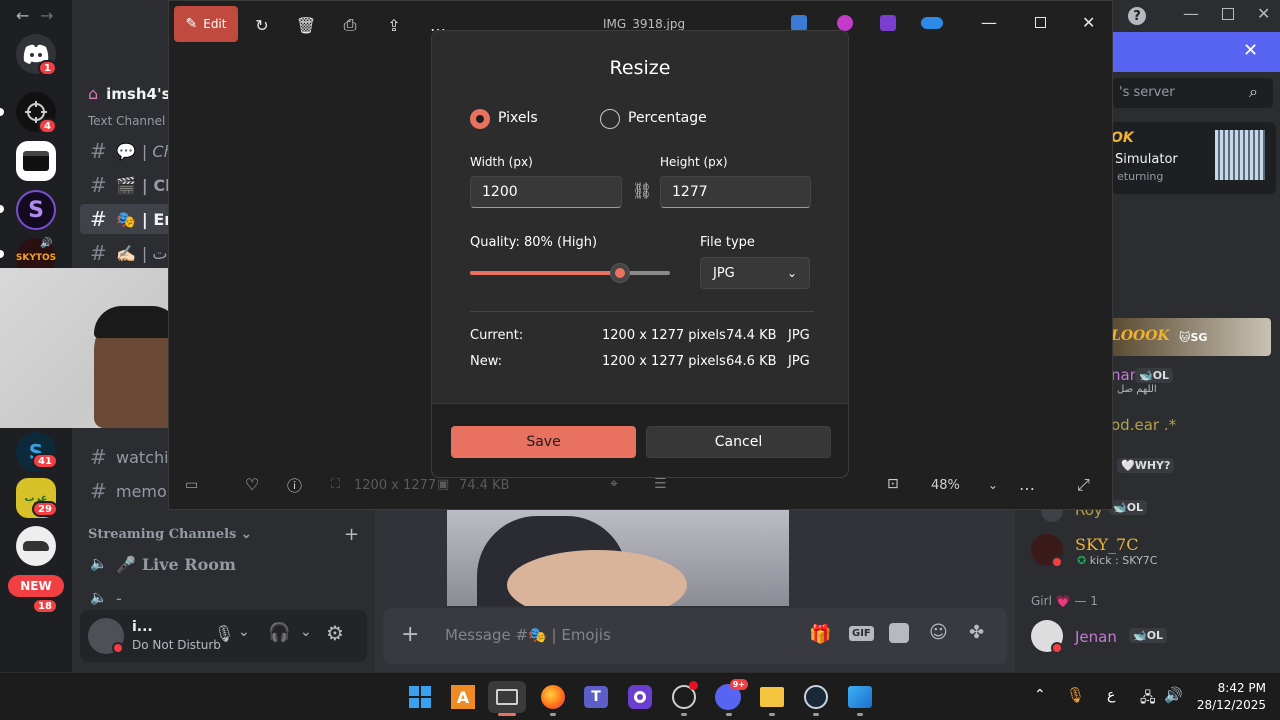 The height and width of the screenshot is (720, 1280). Describe the element at coordinates (1083, 485) in the screenshot. I see `fullscreen-icon: ⤢` at that location.